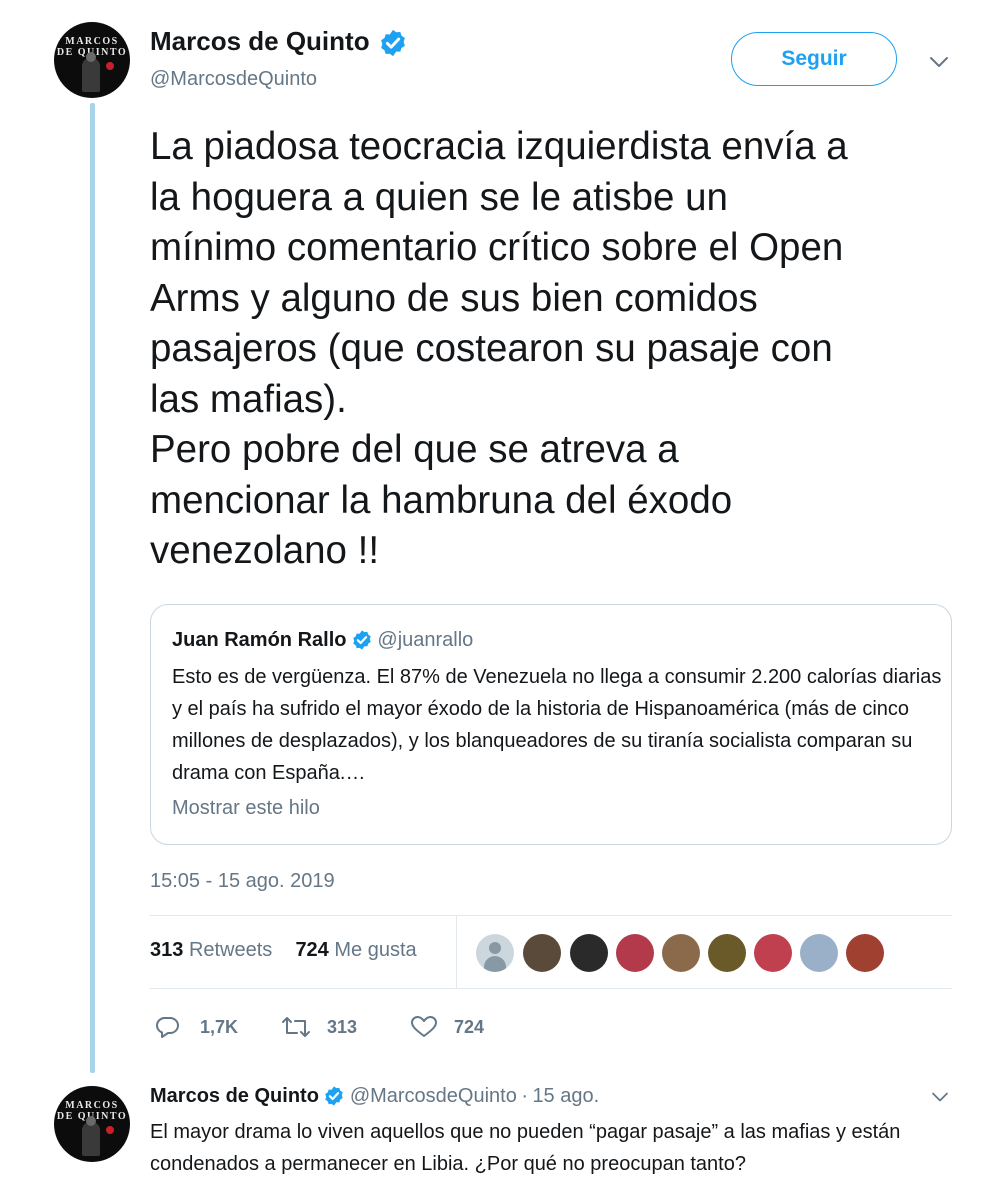 Image resolution: width=992 pixels, height=1191 pixels. I want to click on reply-icon, so click(167, 1027).